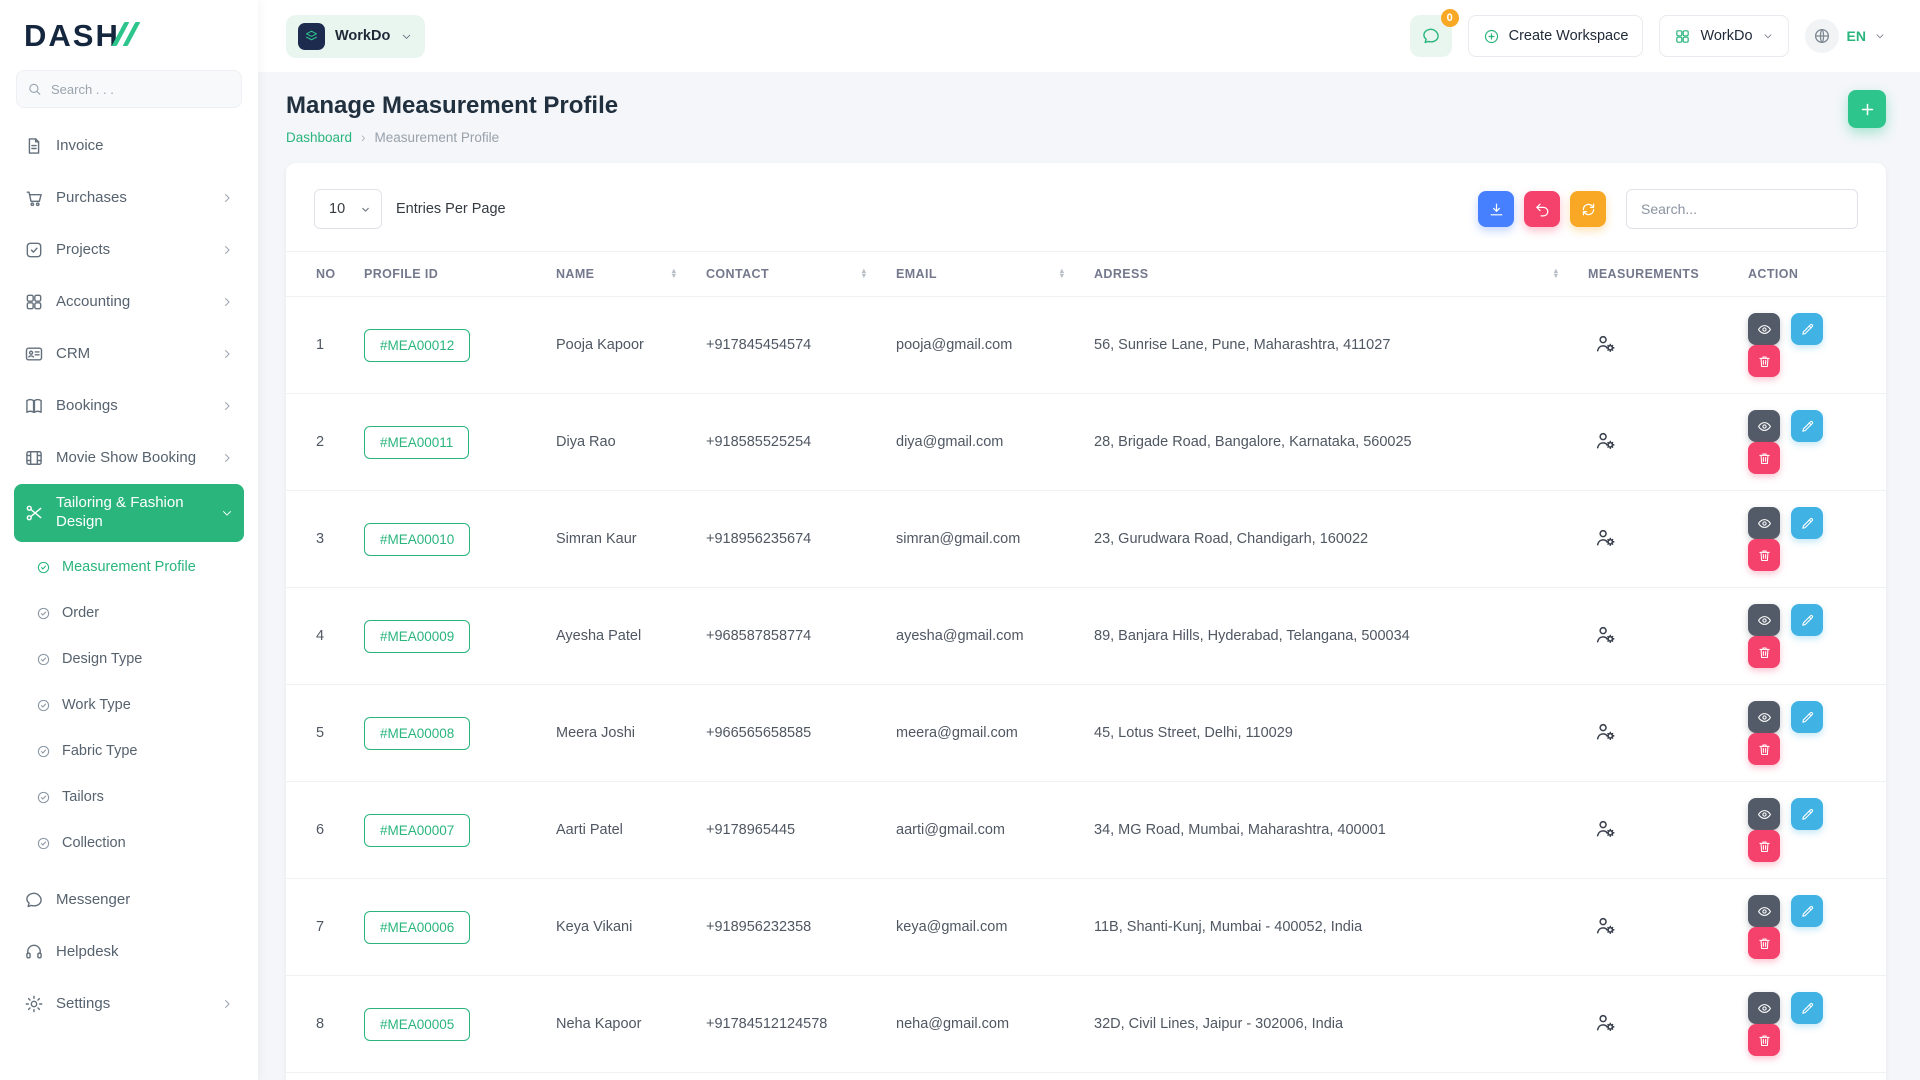 The image size is (1920, 1080). What do you see at coordinates (133, 751) in the screenshot?
I see `sidebar-subitem-fabric-type: Fabric Type` at bounding box center [133, 751].